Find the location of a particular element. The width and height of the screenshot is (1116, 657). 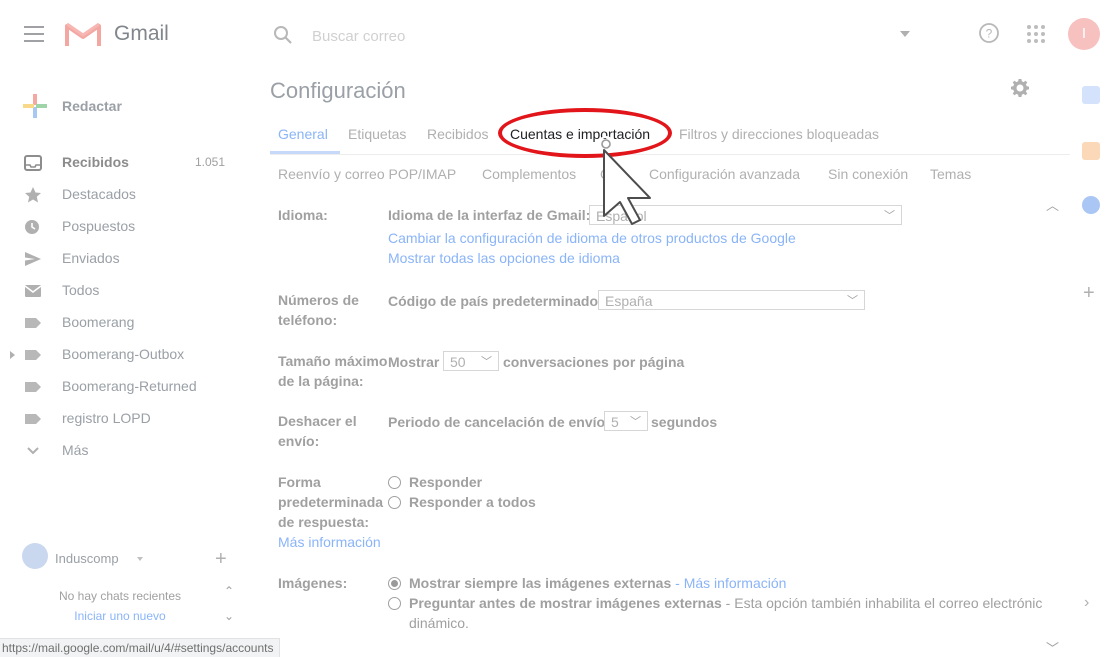

sidebar-item-snoozed: Pospuestos is located at coordinates (120, 227).